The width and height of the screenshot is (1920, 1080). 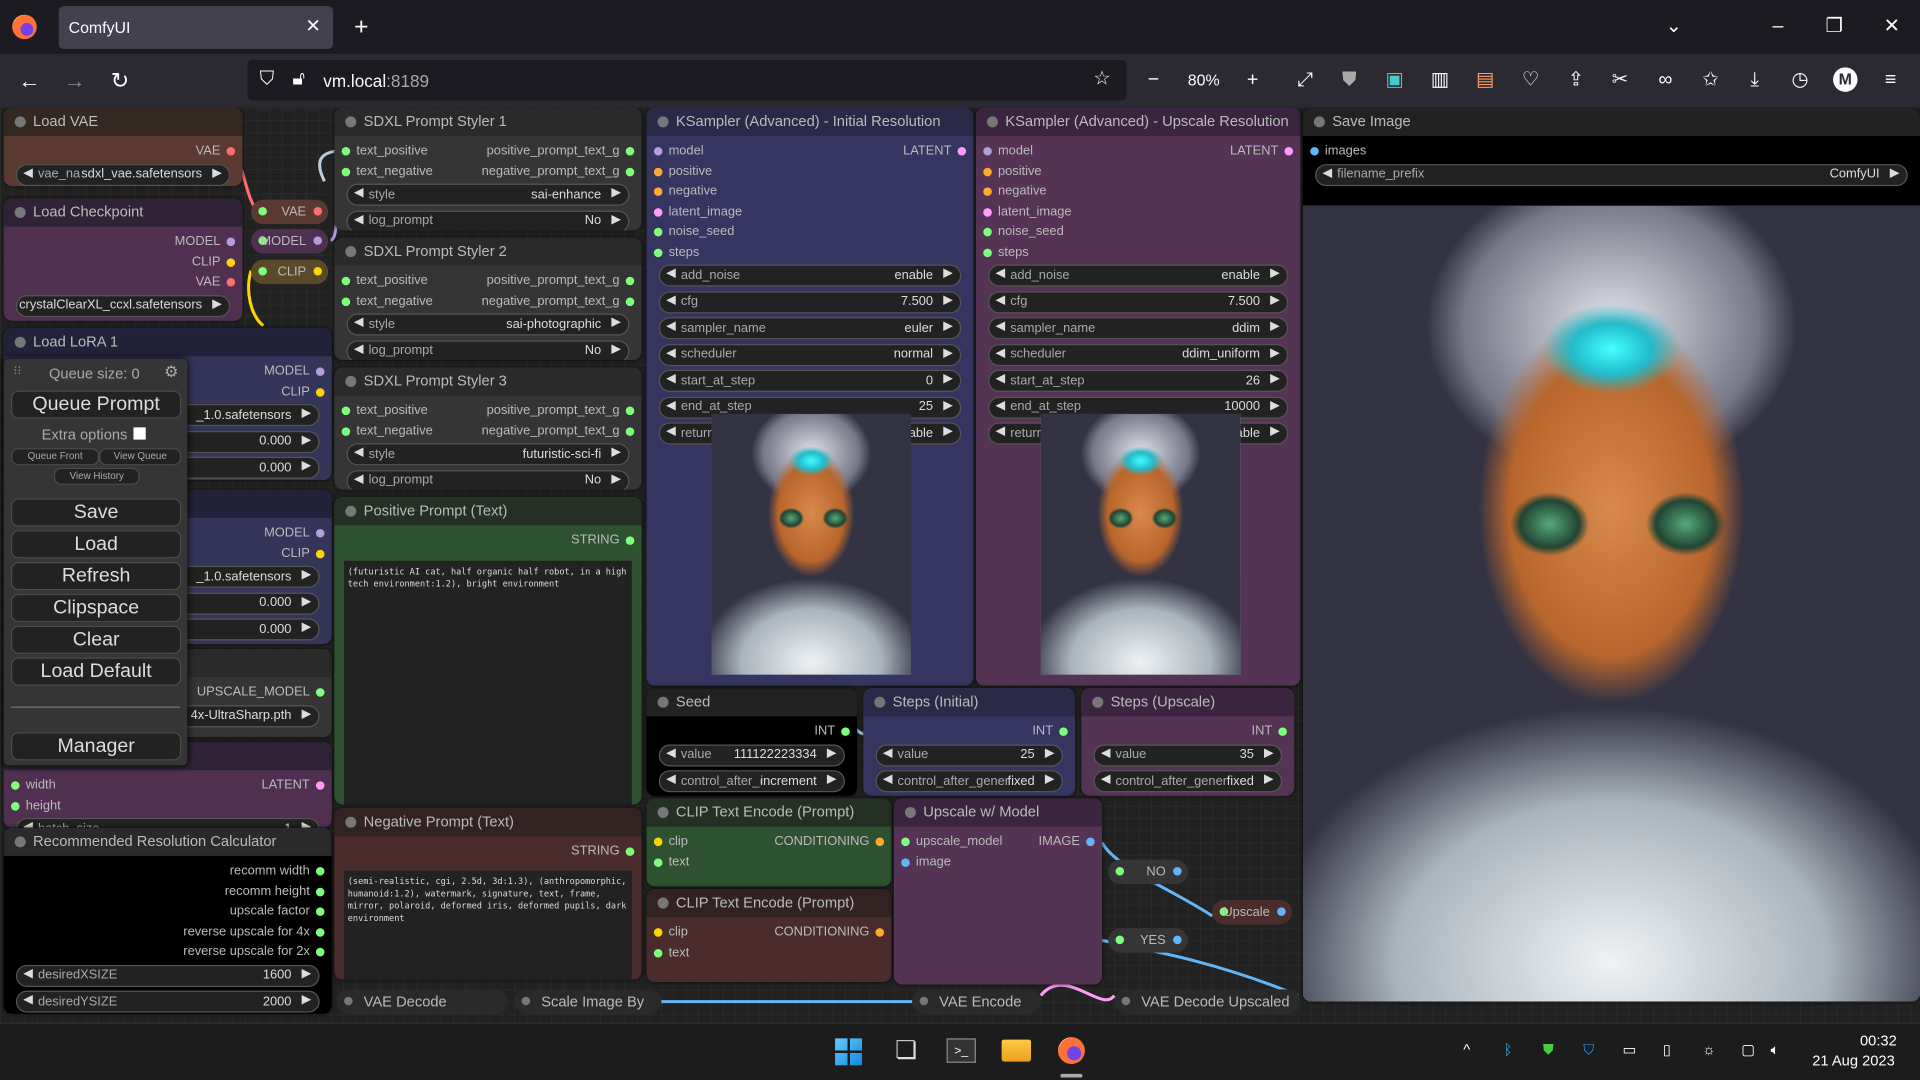 I want to click on node-title: KSampler (Advanced) - Upscale Resolution, so click(x=1138, y=121).